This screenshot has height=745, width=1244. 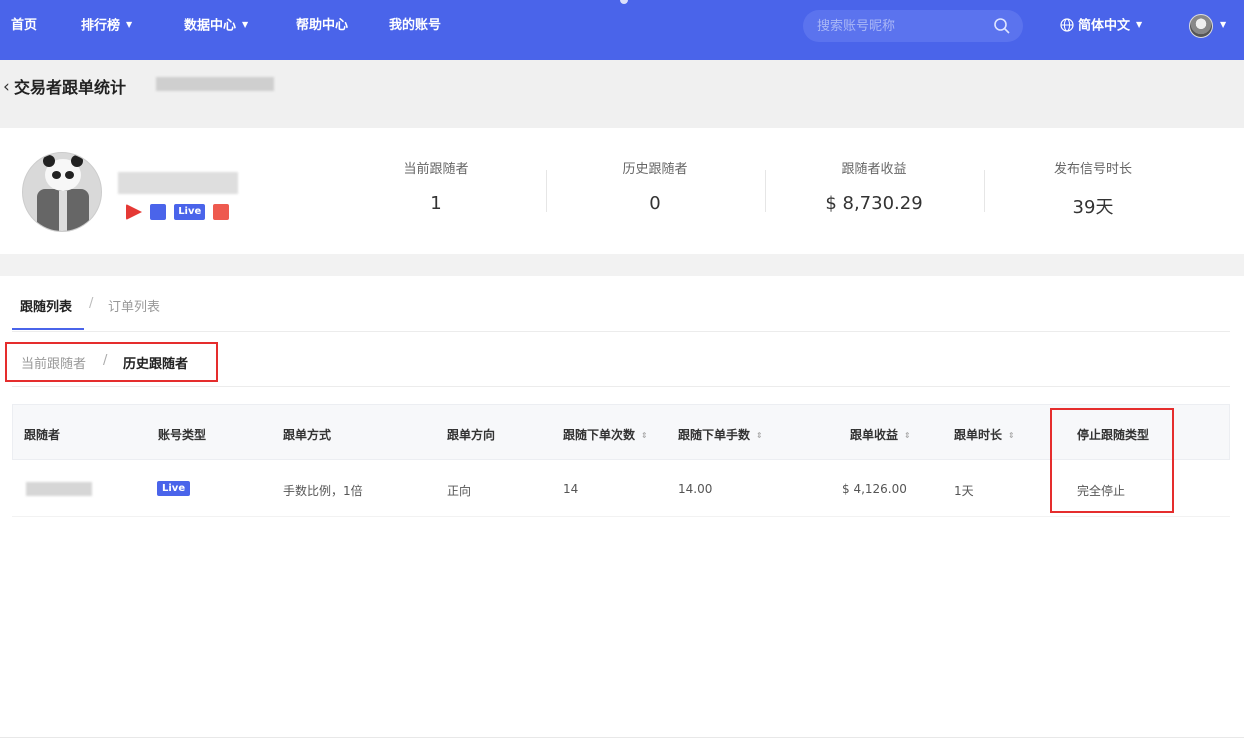 I want to click on stat-label: 历史跟随者, so click(x=655, y=169).